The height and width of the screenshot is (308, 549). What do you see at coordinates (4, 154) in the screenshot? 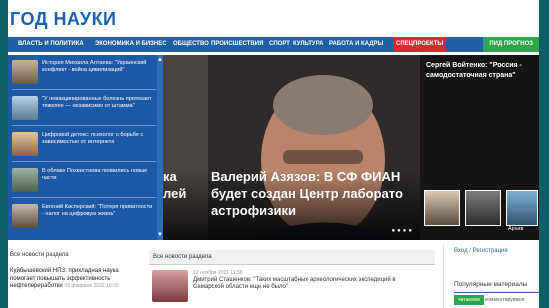
I see `left-frame` at bounding box center [4, 154].